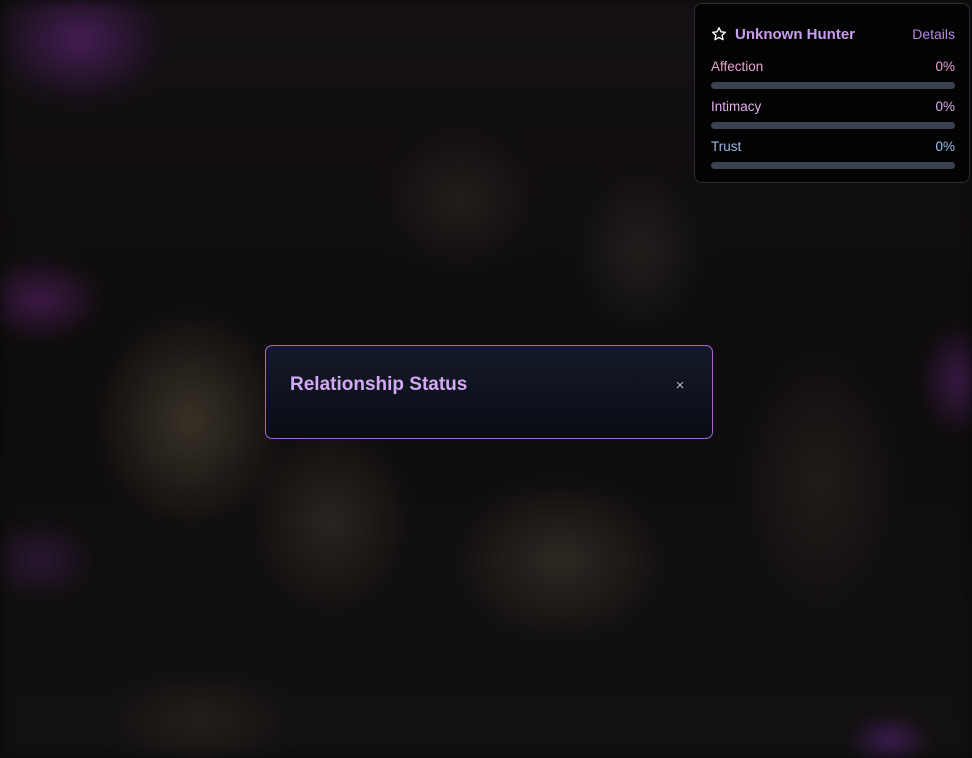 The image size is (972, 758). I want to click on stat-intimacy: Intimacy 0%, so click(833, 114).